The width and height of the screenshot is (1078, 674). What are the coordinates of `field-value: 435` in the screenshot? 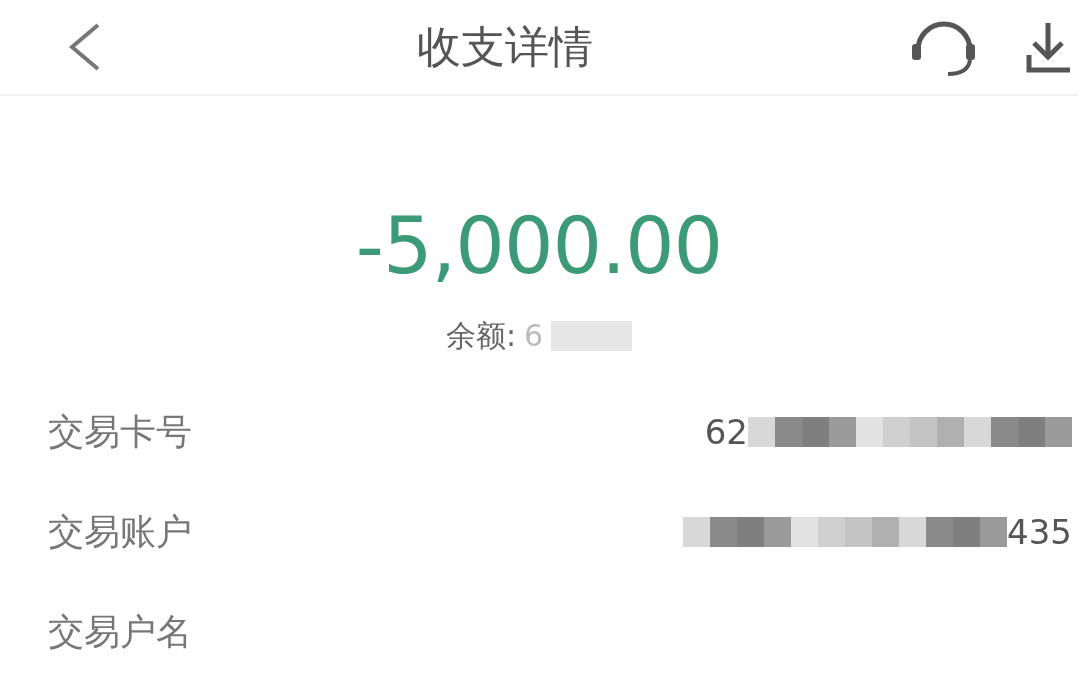 It's located at (1039, 532).